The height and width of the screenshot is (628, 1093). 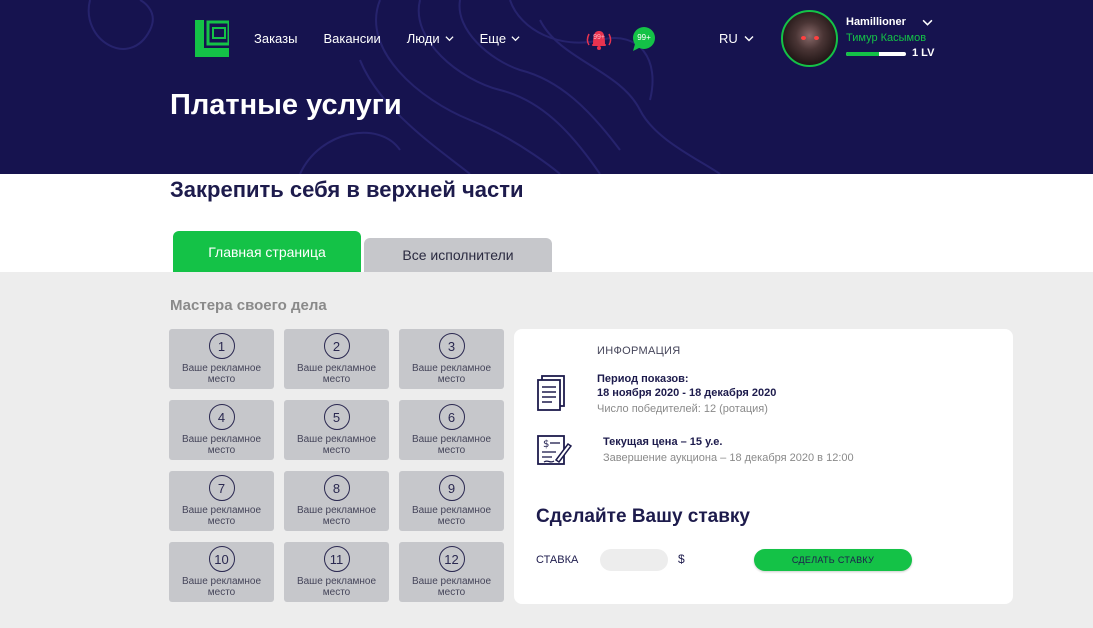 What do you see at coordinates (212, 38) in the screenshot?
I see `logo-icon` at bounding box center [212, 38].